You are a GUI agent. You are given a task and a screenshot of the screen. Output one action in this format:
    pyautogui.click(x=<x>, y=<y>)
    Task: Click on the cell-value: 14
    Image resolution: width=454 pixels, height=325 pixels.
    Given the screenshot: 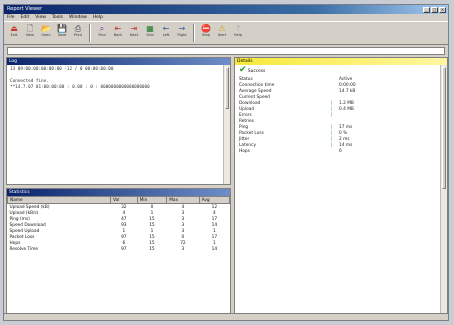 What is the action you would take?
    pyautogui.click(x=214, y=249)
    